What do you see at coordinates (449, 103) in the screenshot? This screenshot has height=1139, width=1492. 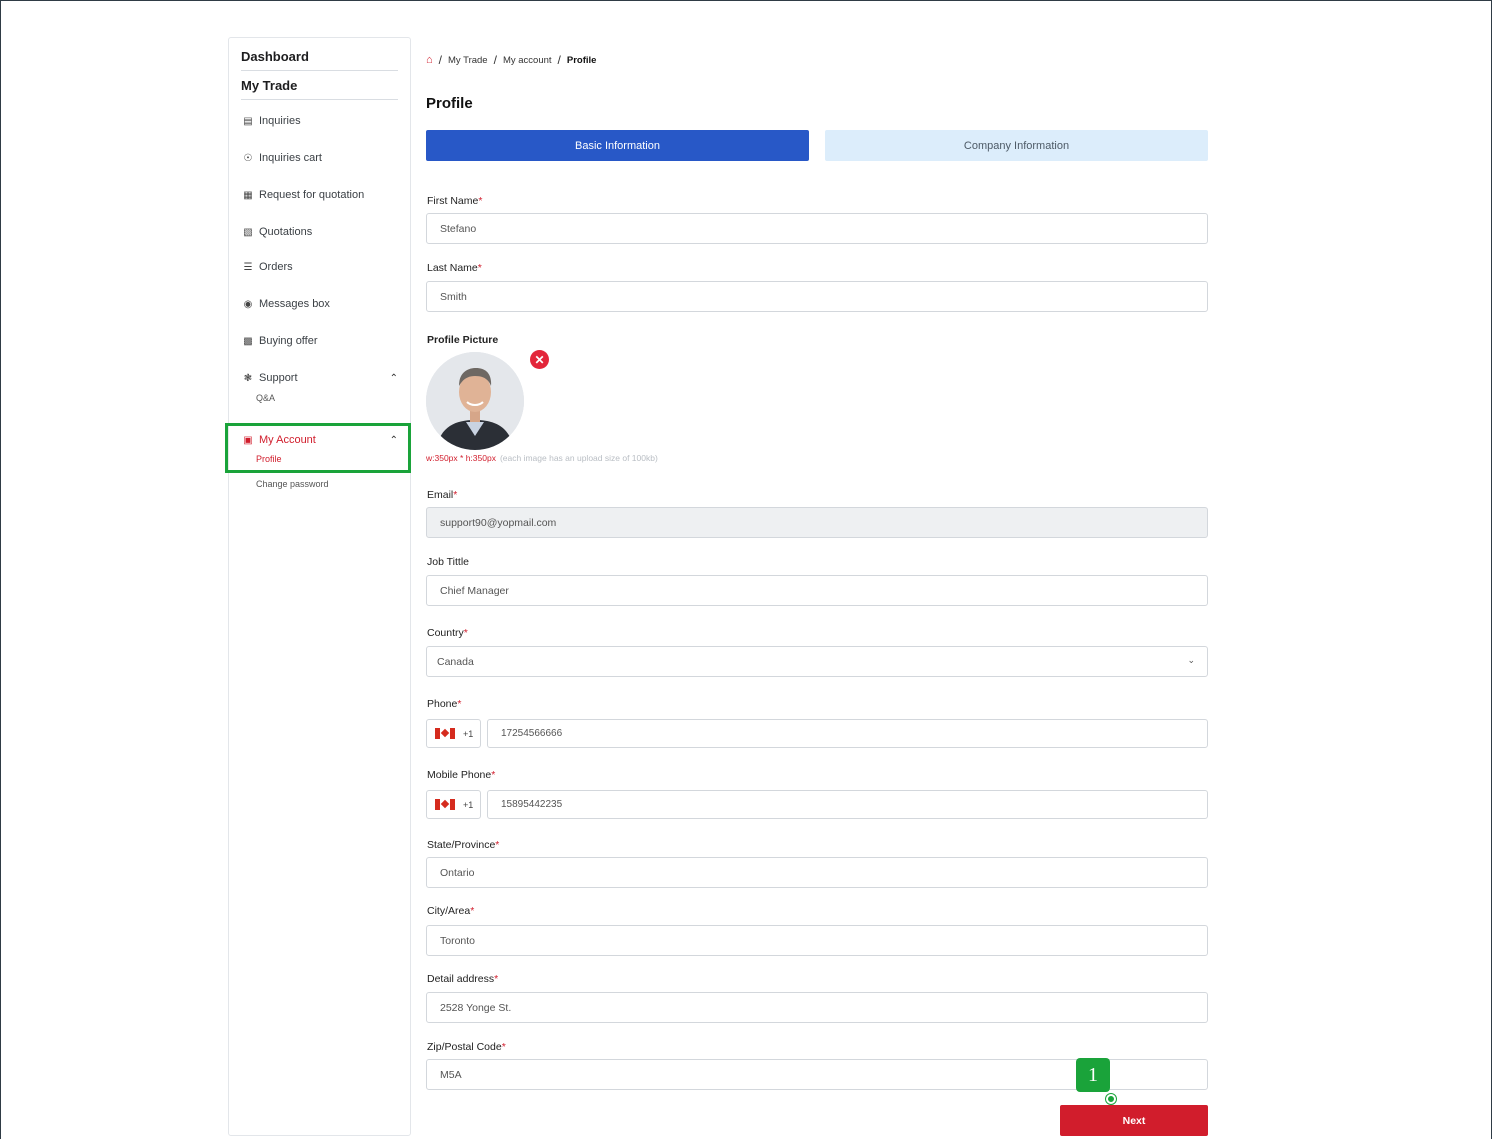 I see `page-title: Profile` at bounding box center [449, 103].